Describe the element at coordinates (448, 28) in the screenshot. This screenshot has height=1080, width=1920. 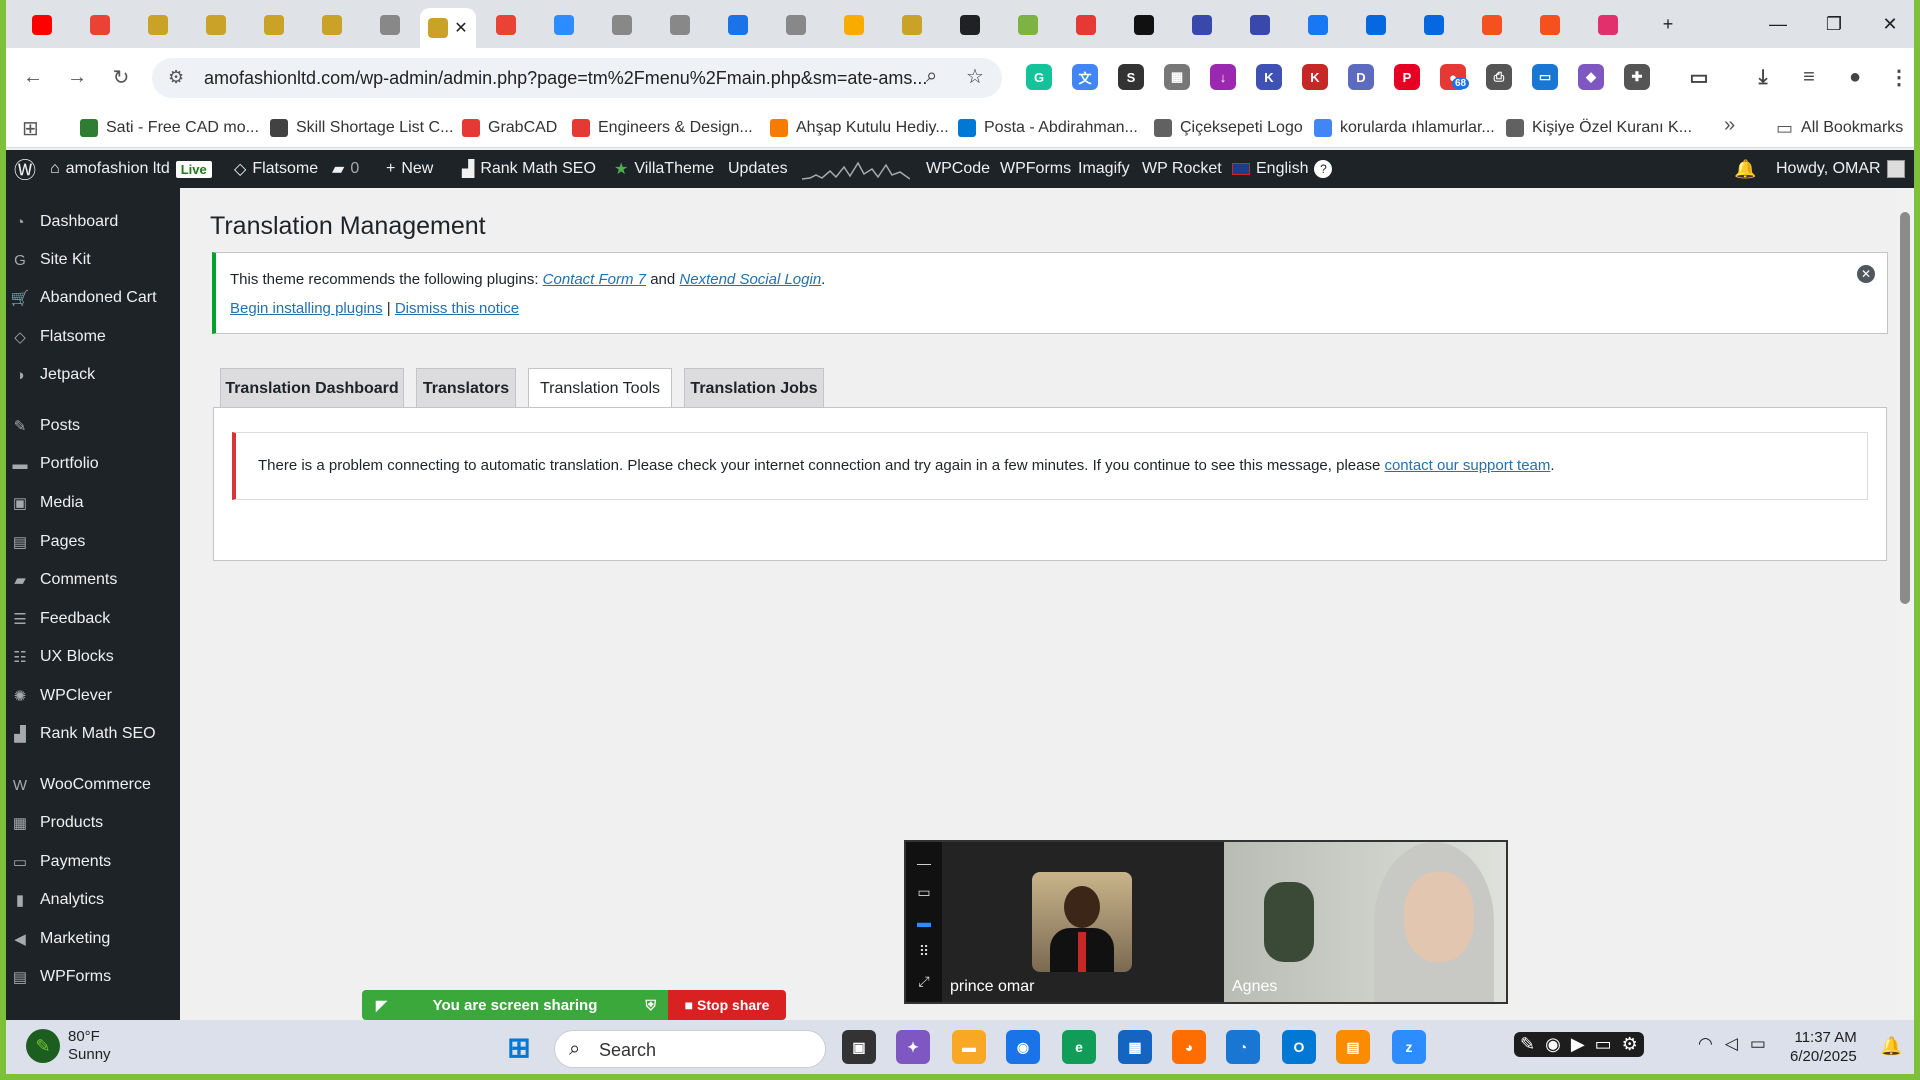
I see `browser-tab: ✕` at that location.